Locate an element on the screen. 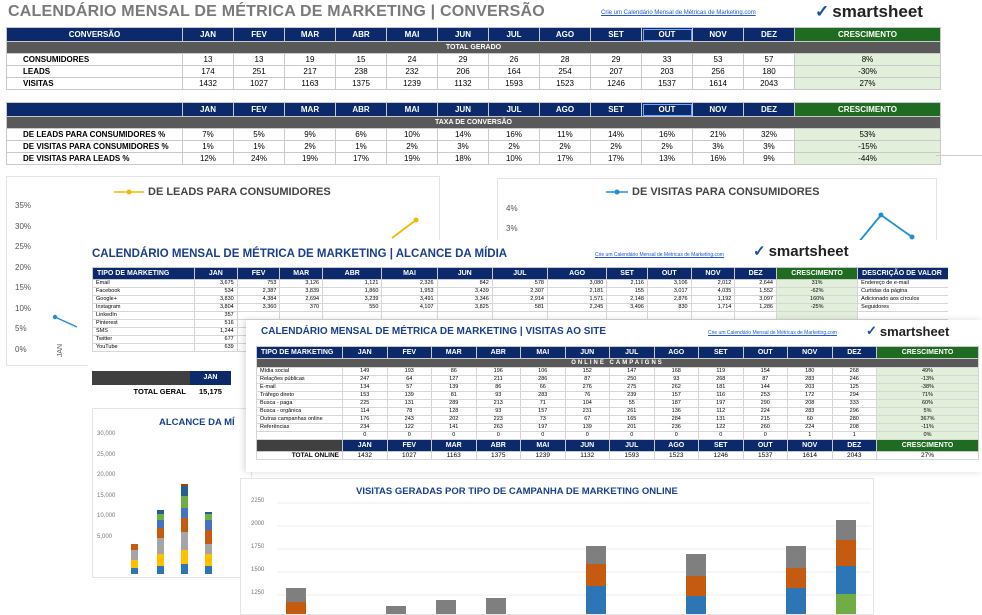 The image size is (982, 615). cell-value: 12% is located at coordinates (208, 158).